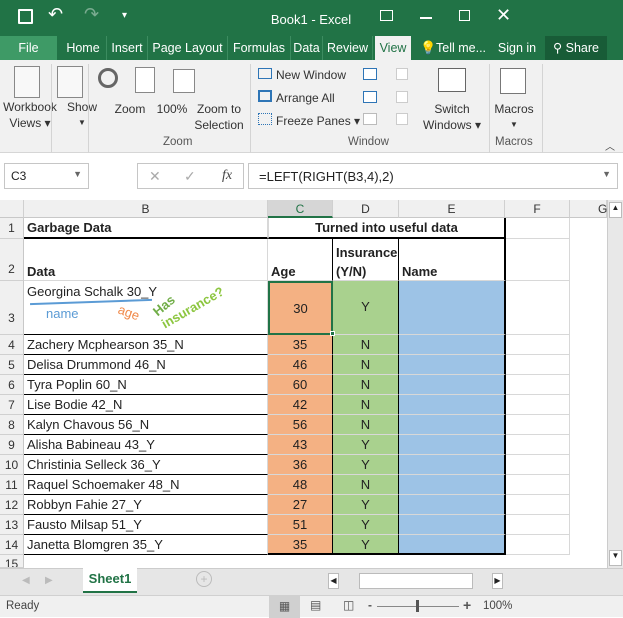  I want to click on save-icon, so click(25, 16).